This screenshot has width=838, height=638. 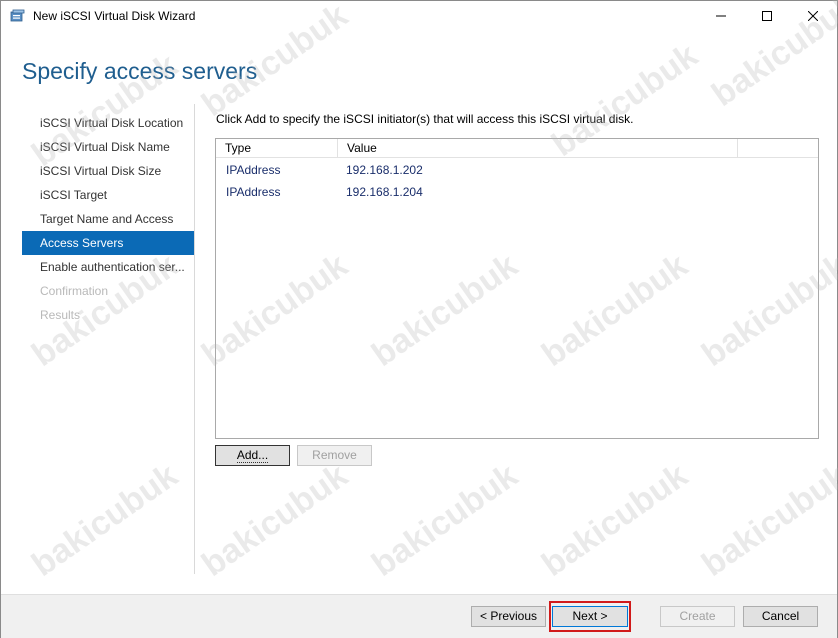 I want to click on previous-button: < Previous, so click(x=508, y=616).